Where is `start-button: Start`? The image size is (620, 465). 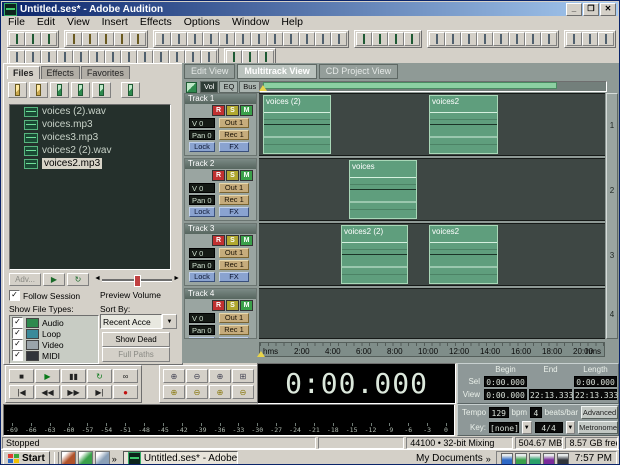 start-button: Start is located at coordinates (26, 457).